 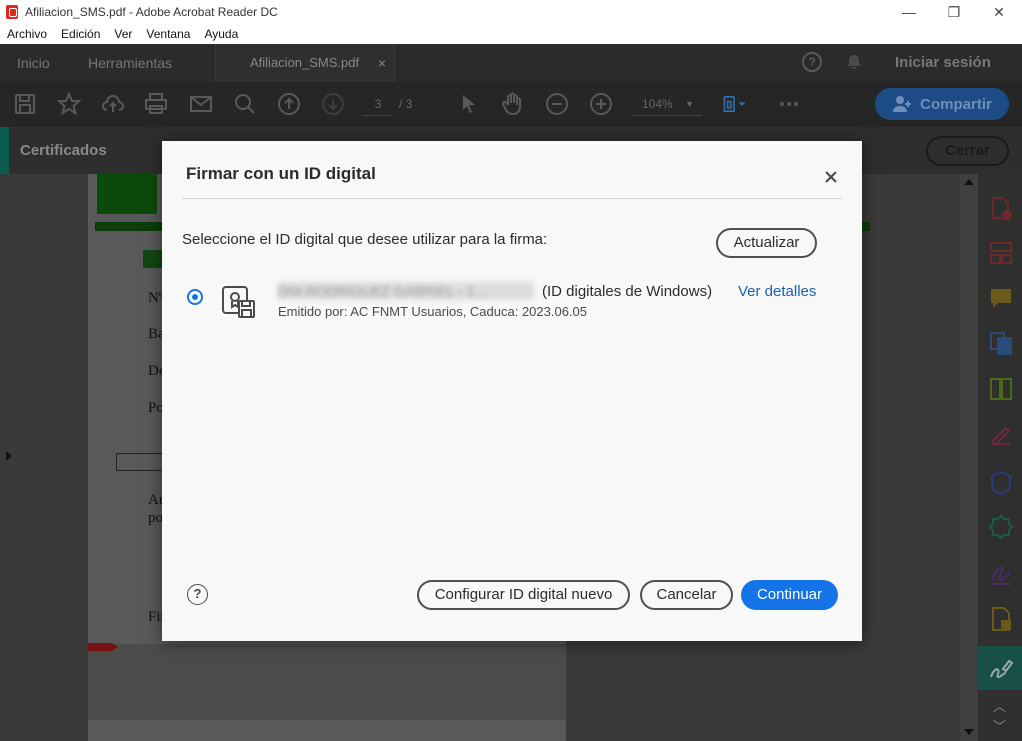 What do you see at coordinates (831, 177) in the screenshot?
I see `close-icon` at bounding box center [831, 177].